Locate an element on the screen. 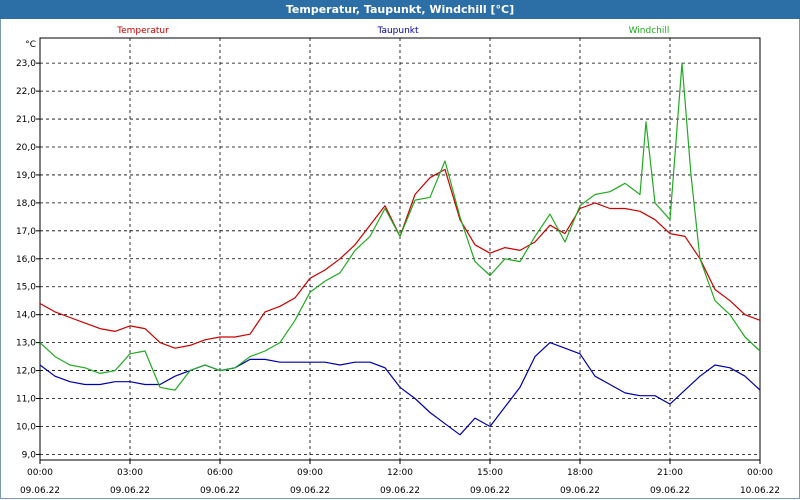  x-tick-time: 15:00 is located at coordinates (490, 473).